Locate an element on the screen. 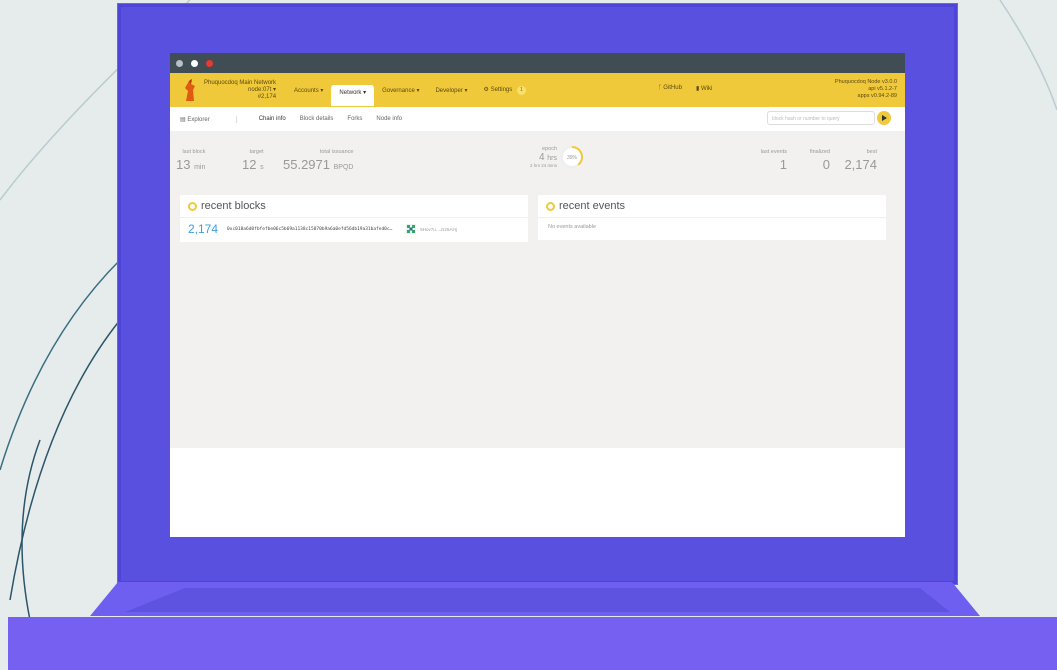 This screenshot has height=670, width=1057. panel-title: recent events is located at coordinates (592, 206).